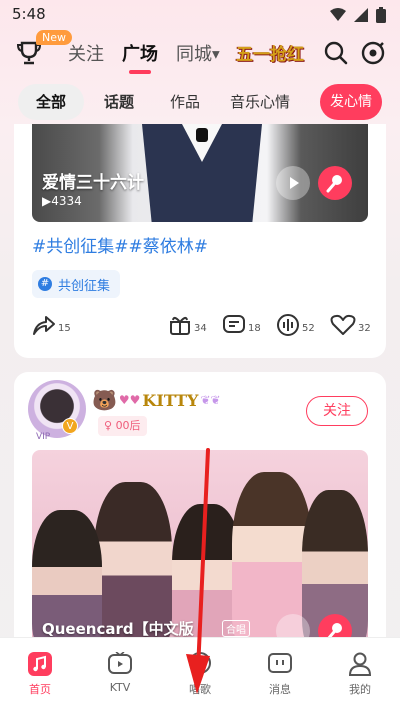  What do you see at coordinates (280, 689) in the screenshot?
I see `nav-messages-label: 消息` at bounding box center [280, 689].